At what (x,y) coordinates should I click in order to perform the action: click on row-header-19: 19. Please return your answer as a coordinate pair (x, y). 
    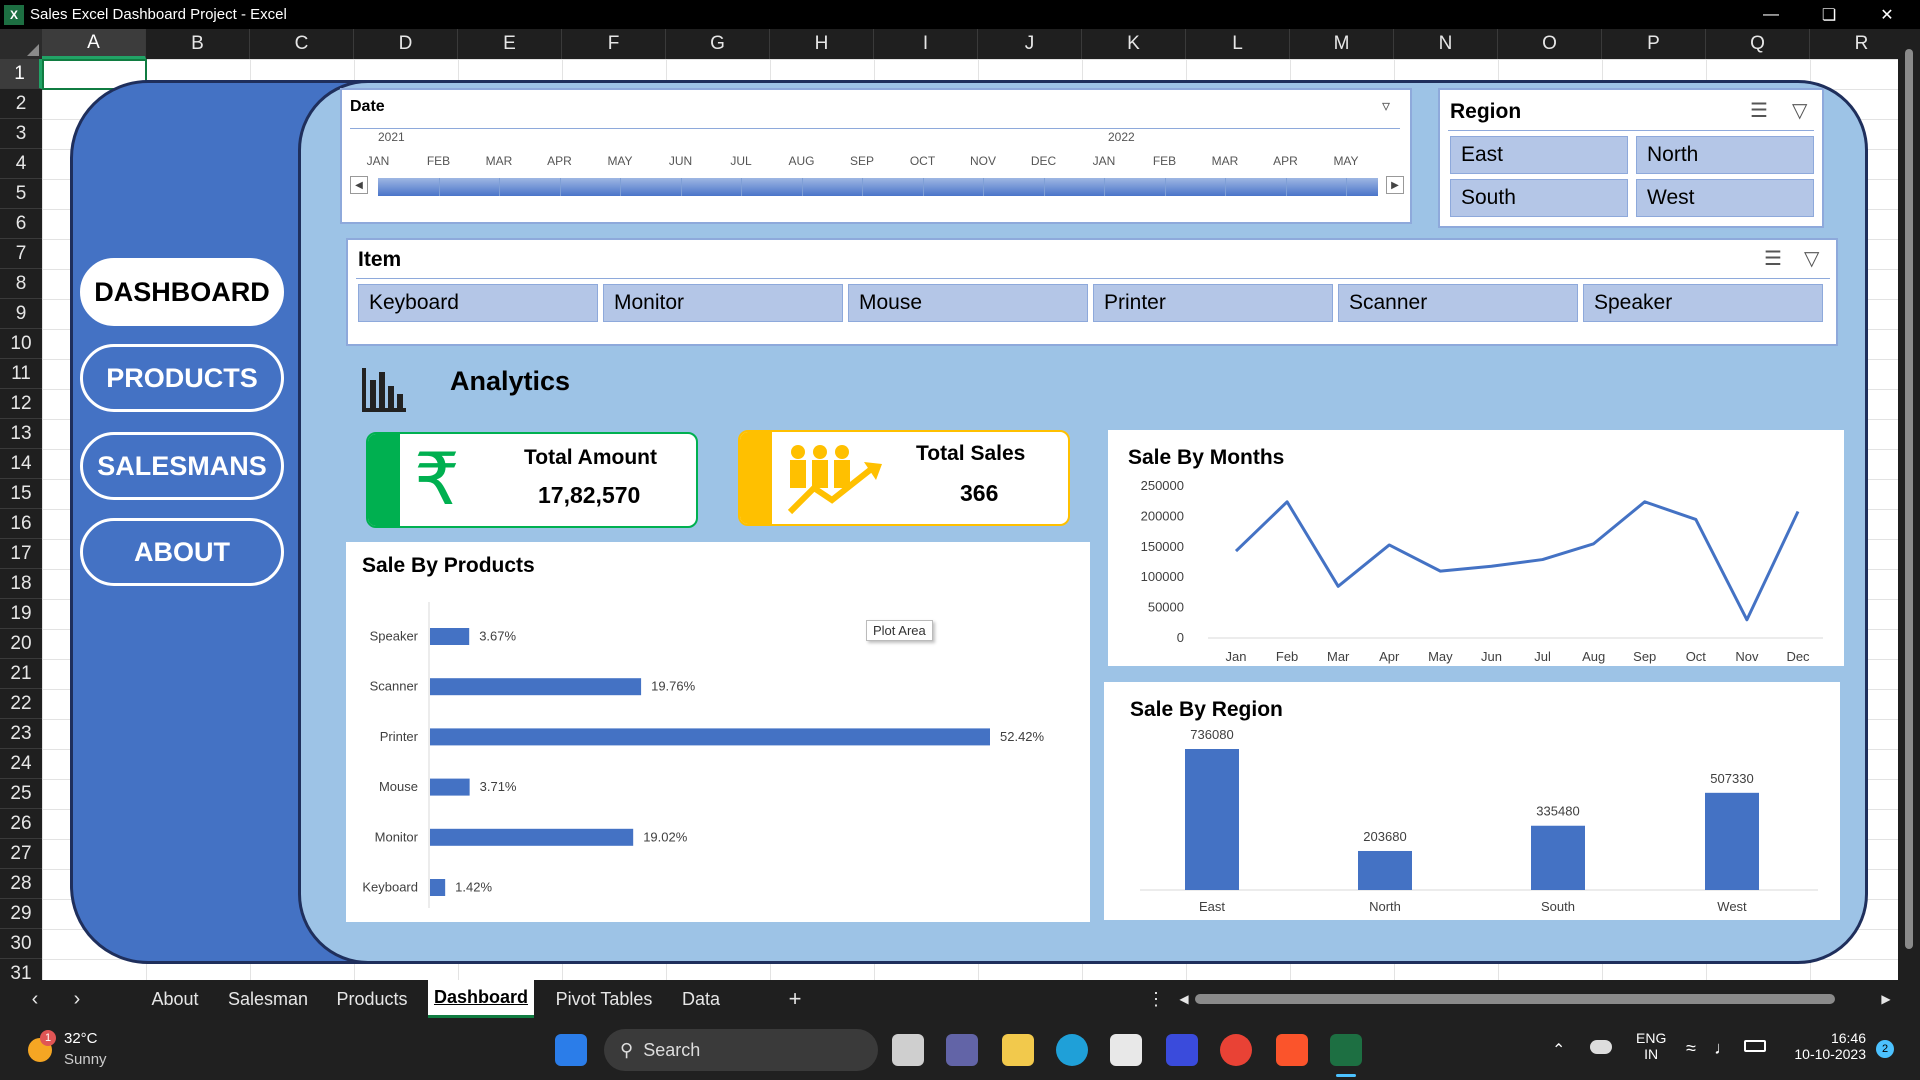
    Looking at the image, I should click on (21, 614).